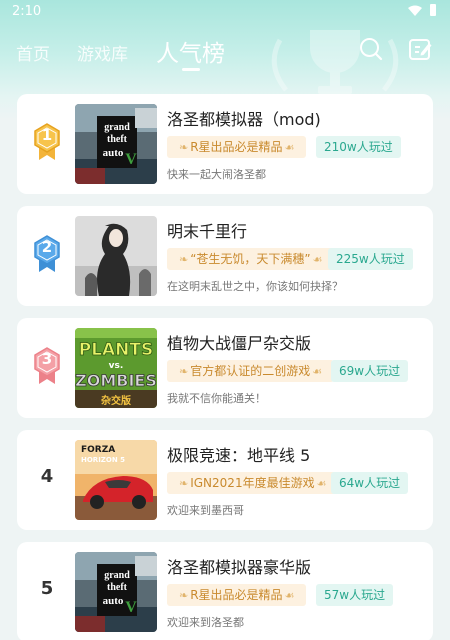  I want to click on rank-number: 5, so click(47, 588).